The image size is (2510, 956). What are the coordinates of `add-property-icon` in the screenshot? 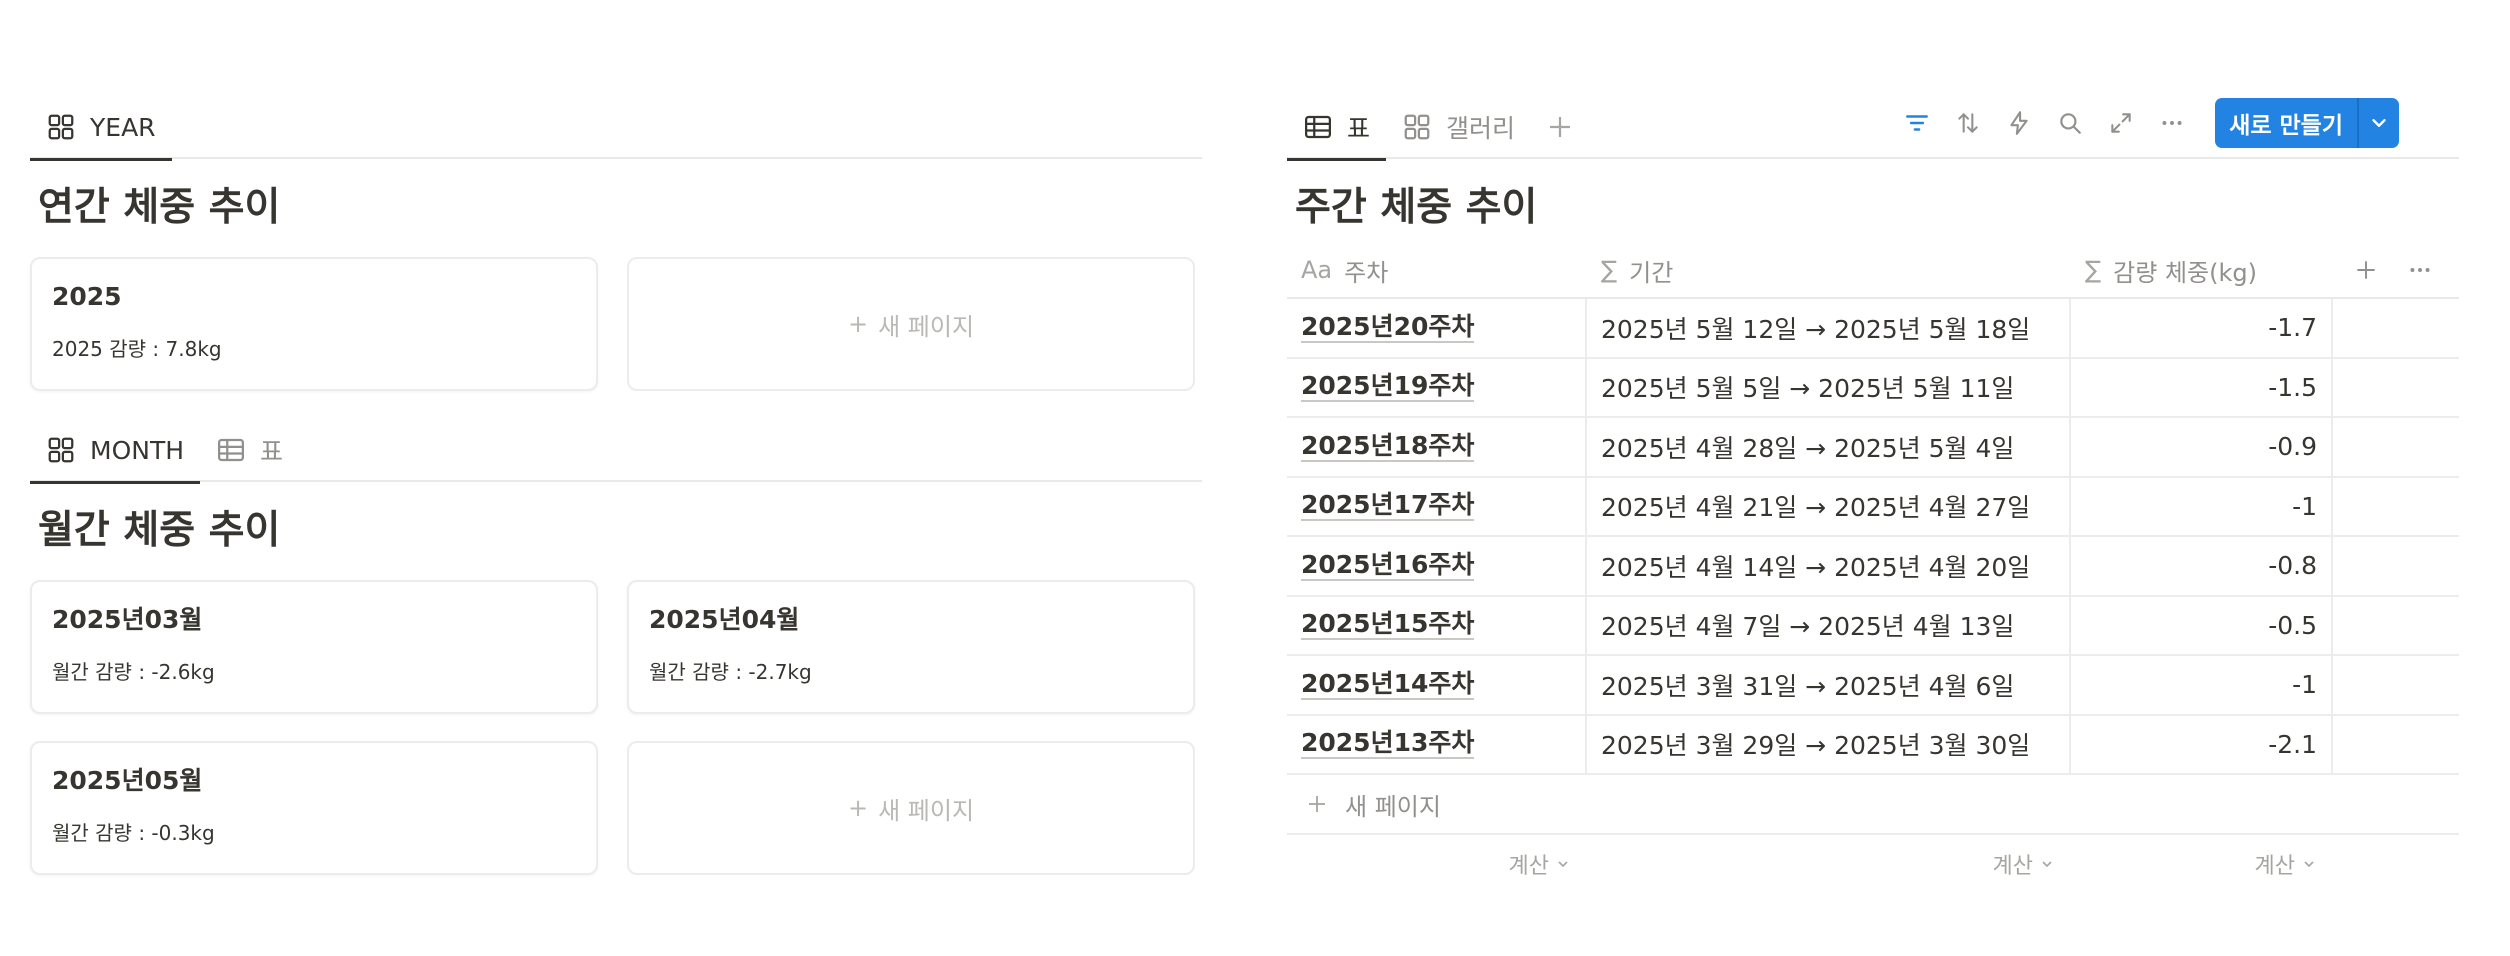 It's located at (2366, 270).